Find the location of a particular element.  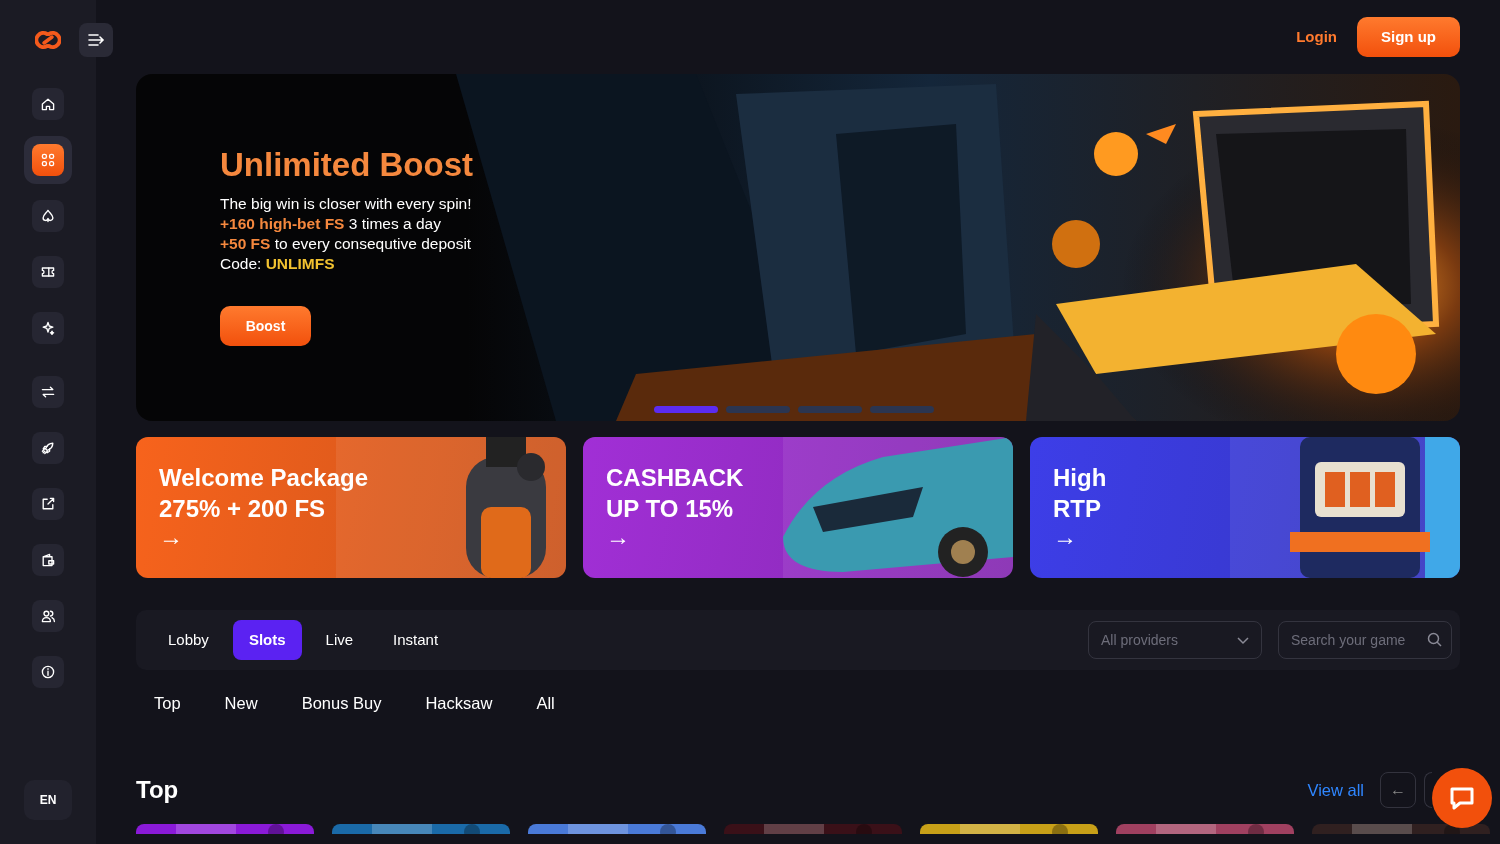

category-link: Bonus Buy is located at coordinates (341, 704).